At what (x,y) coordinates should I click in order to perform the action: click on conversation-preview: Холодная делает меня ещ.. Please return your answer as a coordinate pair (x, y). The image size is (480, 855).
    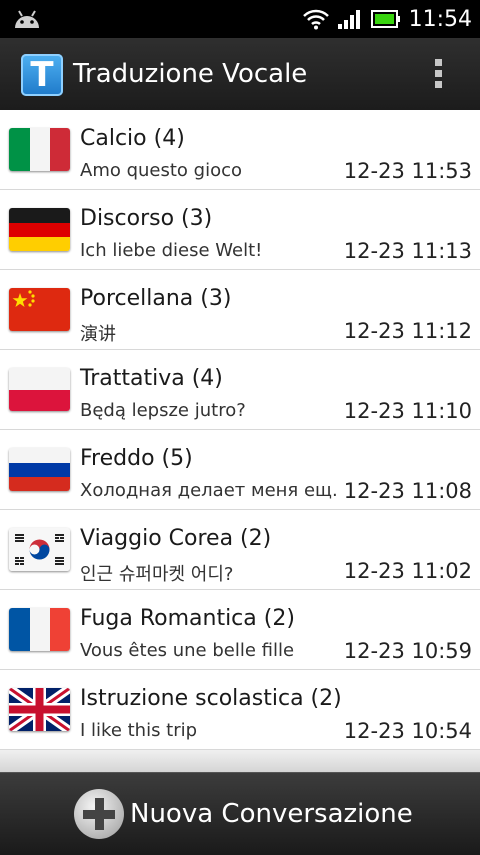
    Looking at the image, I should click on (209, 490).